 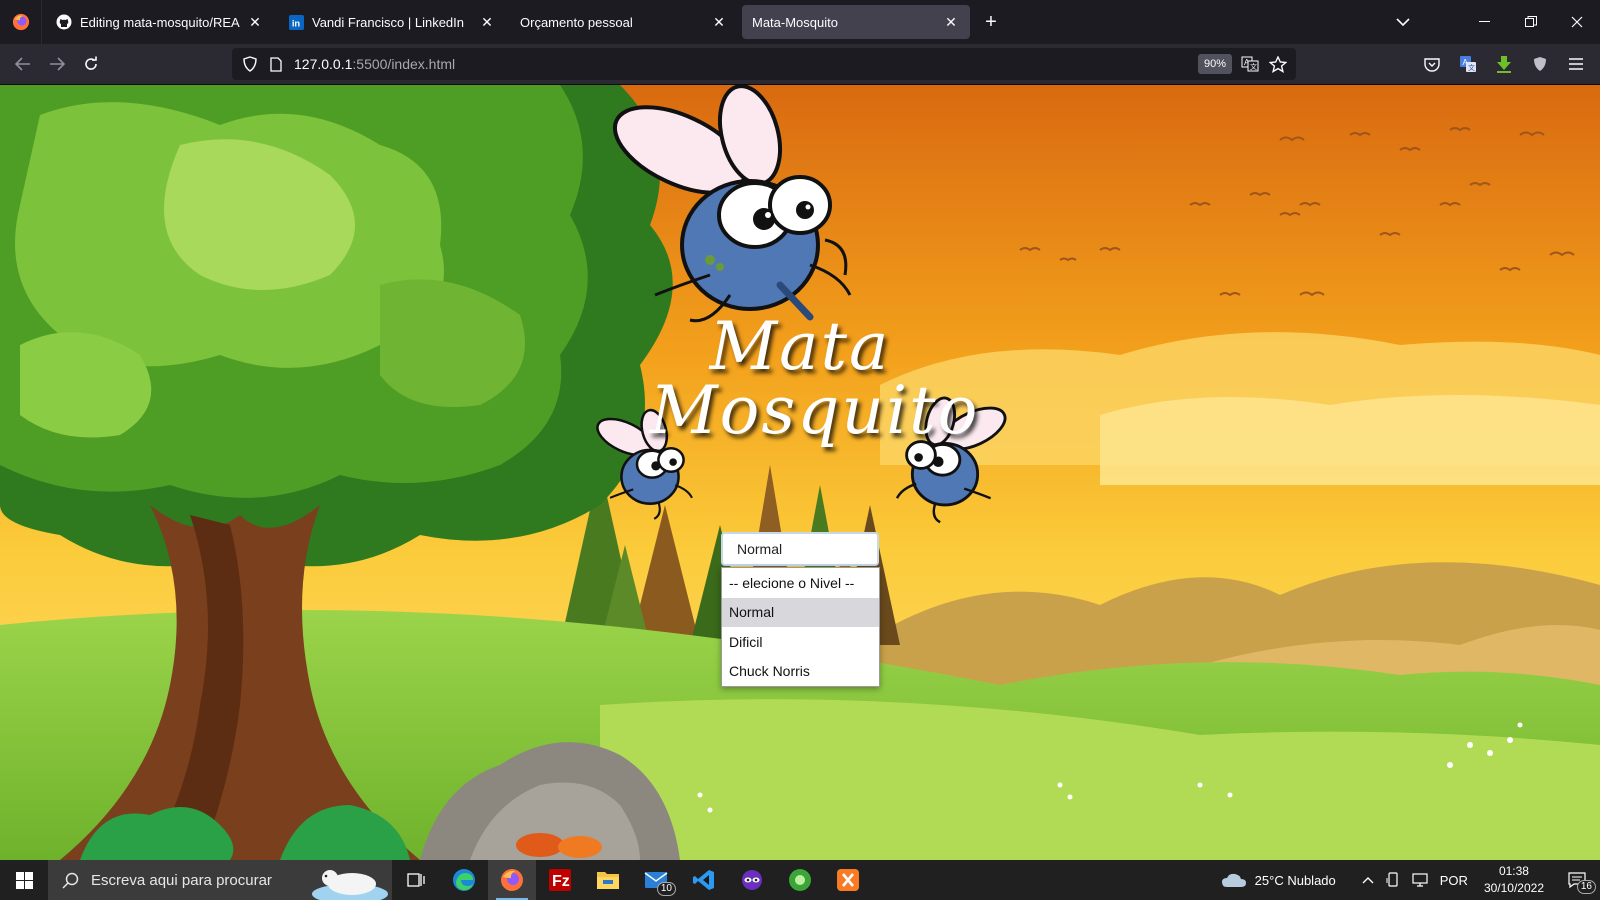 I want to click on search-placeholder: Escreva aqui para procurar, so click(x=181, y=880).